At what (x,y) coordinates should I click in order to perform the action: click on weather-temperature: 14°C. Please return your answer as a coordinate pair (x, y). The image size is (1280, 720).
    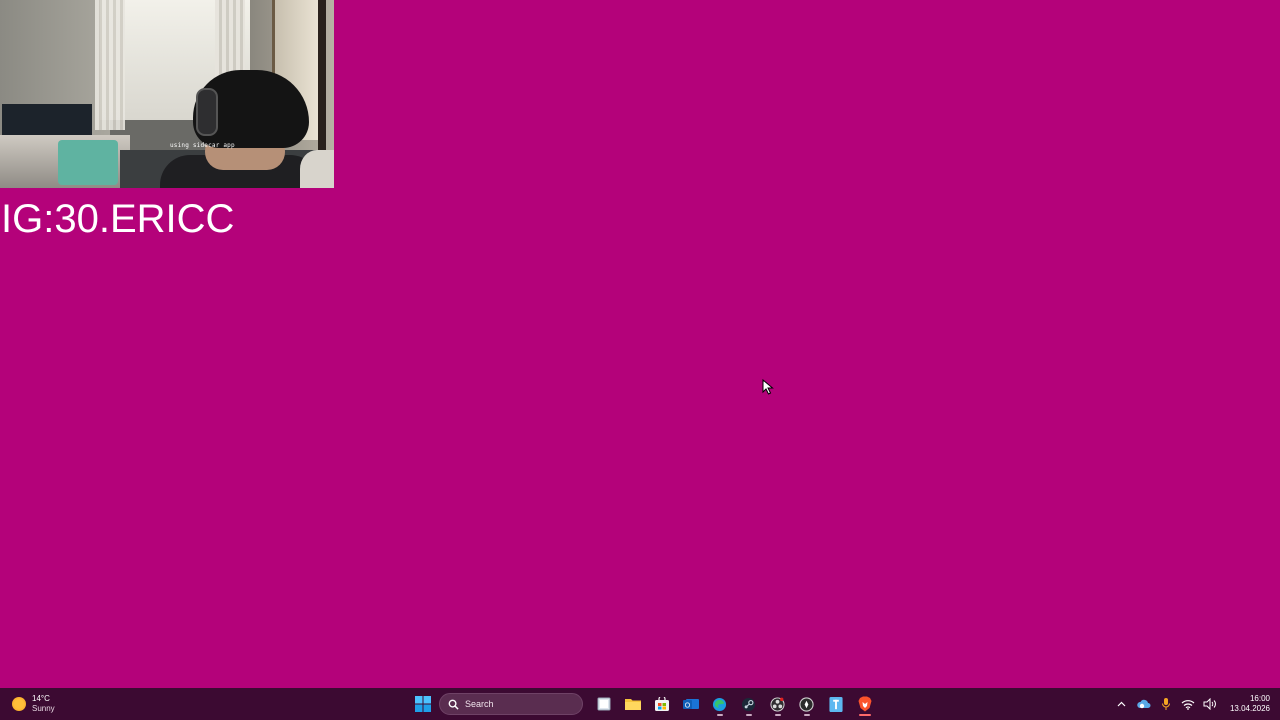
    Looking at the image, I should click on (41, 698).